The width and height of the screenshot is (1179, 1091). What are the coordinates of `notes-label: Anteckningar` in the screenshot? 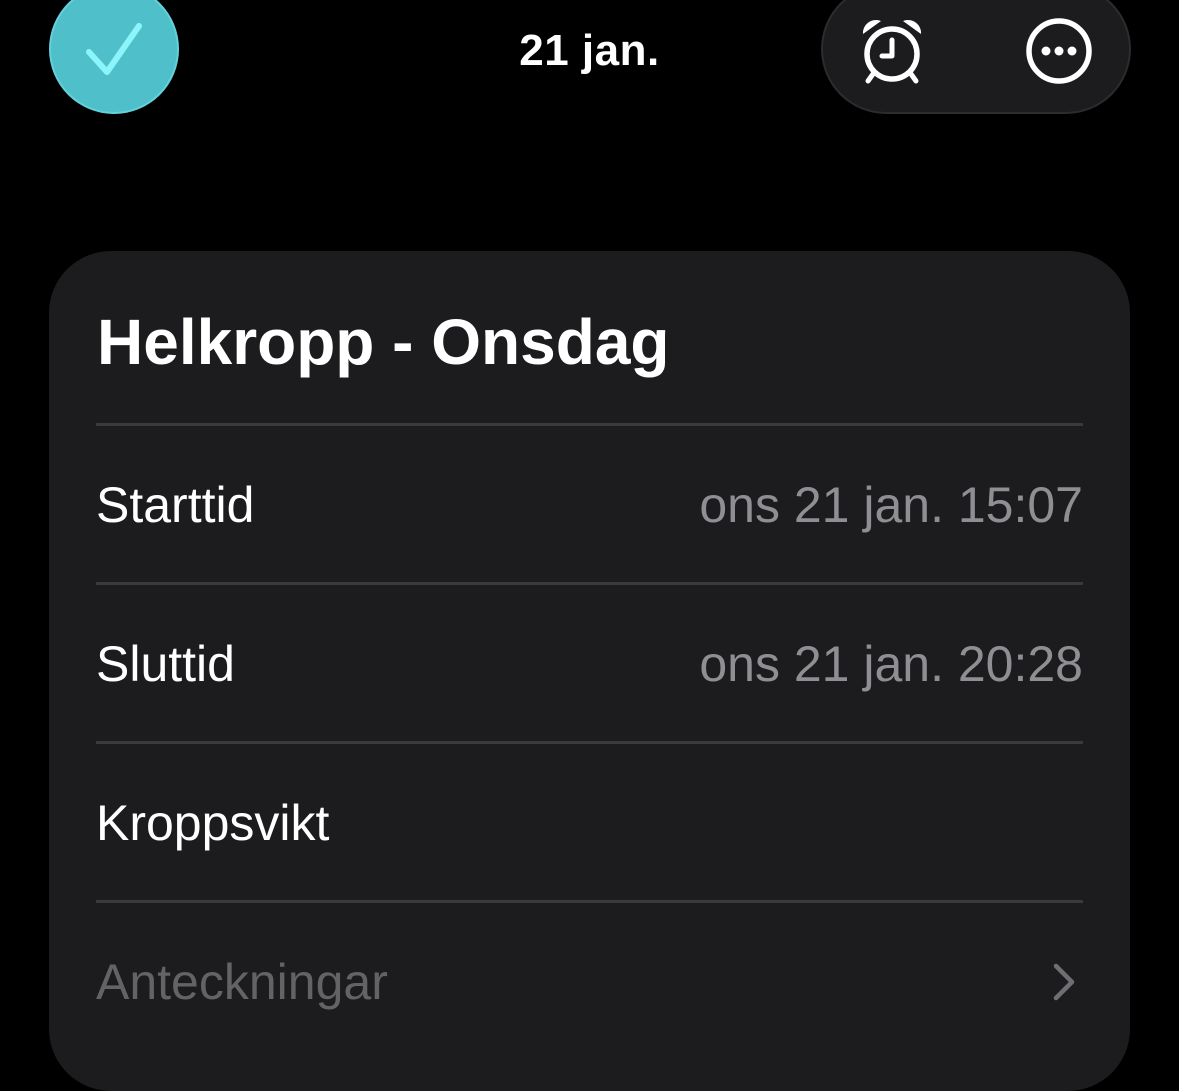 It's located at (242, 982).